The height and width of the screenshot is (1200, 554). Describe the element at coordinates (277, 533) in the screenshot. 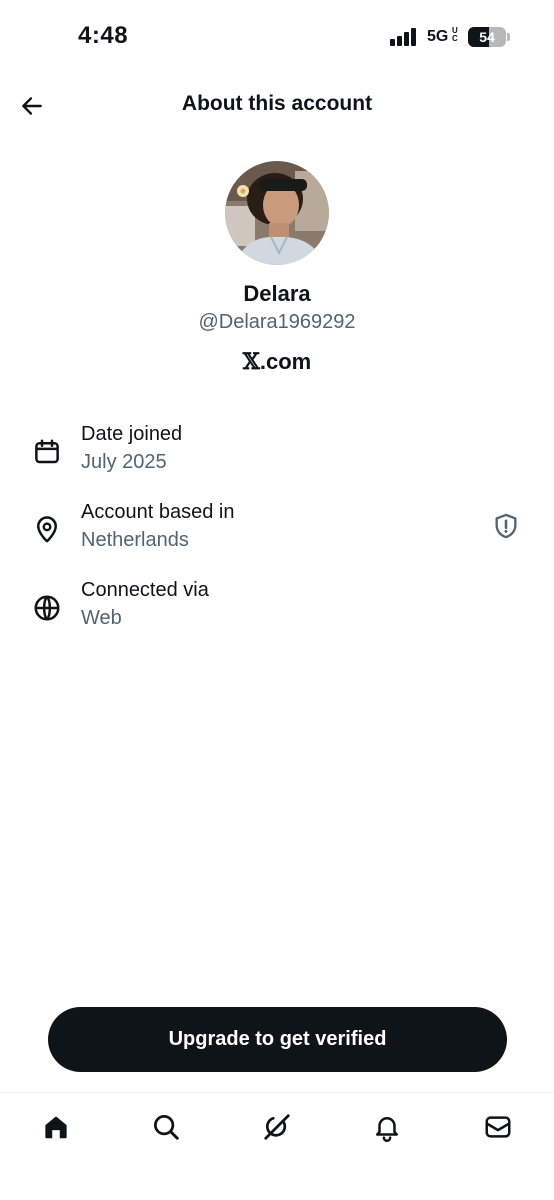

I see `info-row-account-based-in: Account based in Netherlands` at that location.